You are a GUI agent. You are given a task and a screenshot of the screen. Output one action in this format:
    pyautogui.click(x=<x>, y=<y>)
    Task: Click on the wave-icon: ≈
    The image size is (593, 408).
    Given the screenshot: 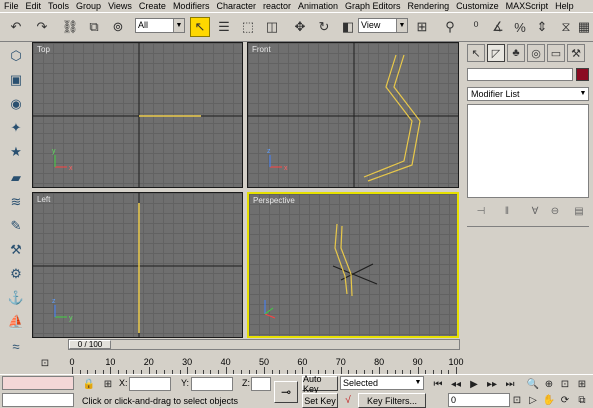 What is the action you would take?
    pyautogui.click(x=16, y=346)
    